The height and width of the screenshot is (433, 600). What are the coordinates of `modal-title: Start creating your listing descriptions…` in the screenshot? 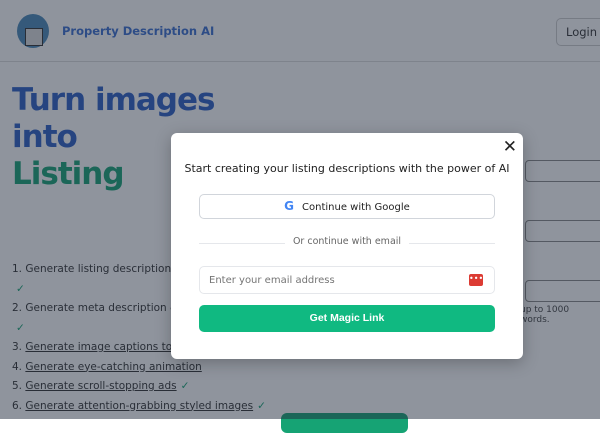 It's located at (347, 168).